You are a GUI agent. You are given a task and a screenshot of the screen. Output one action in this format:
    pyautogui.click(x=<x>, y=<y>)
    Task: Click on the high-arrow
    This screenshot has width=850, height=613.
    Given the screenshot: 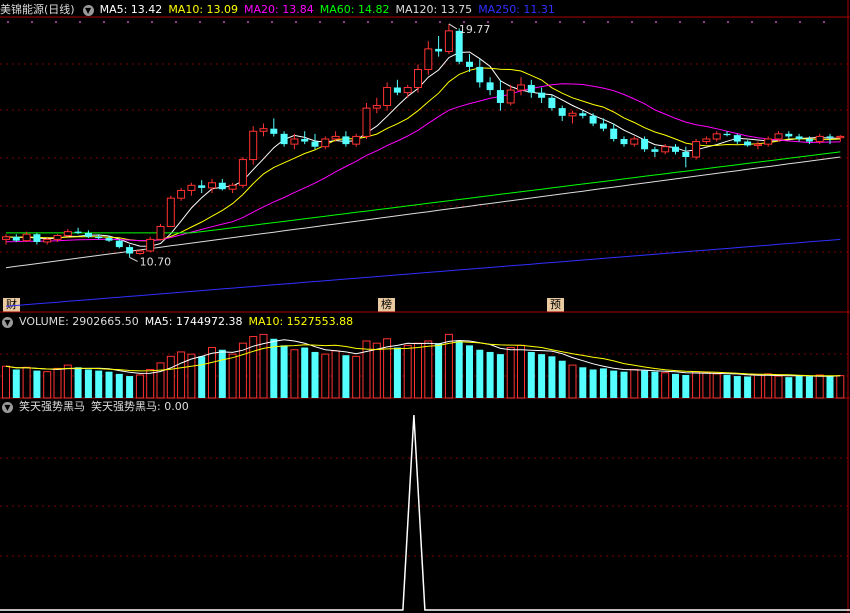 What is the action you would take?
    pyautogui.click(x=453, y=26)
    